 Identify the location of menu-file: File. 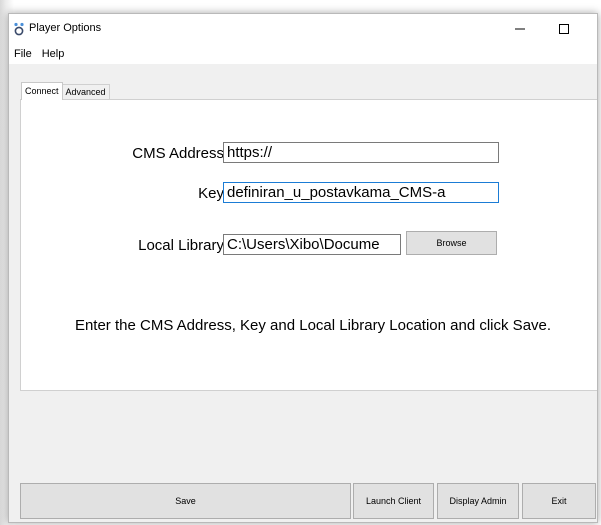
(23, 54).